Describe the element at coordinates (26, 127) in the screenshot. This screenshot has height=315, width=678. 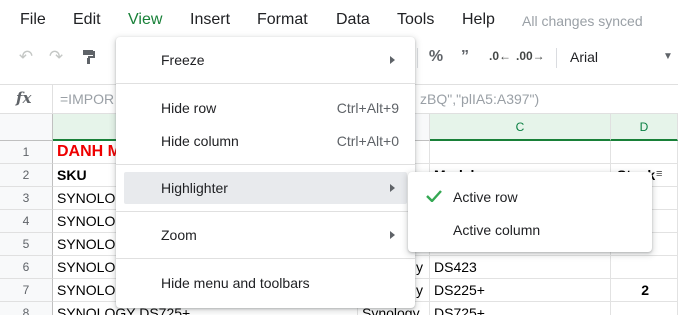
I see `select-all-corner` at that location.